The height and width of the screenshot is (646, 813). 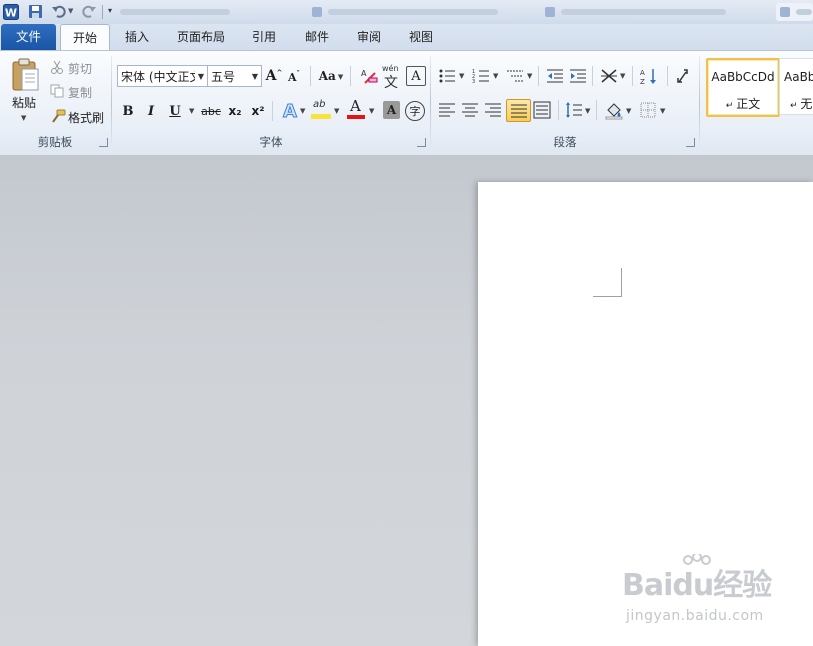 What do you see at coordinates (201, 37) in the screenshot?
I see `tab-page-layout: 页面布局` at bounding box center [201, 37].